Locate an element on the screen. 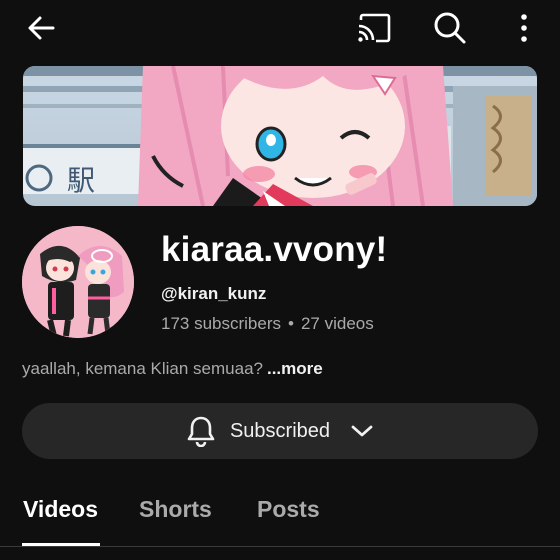 The width and height of the screenshot is (560, 560). channel-tabs: Videos Shorts Posts is located at coordinates (280, 518).